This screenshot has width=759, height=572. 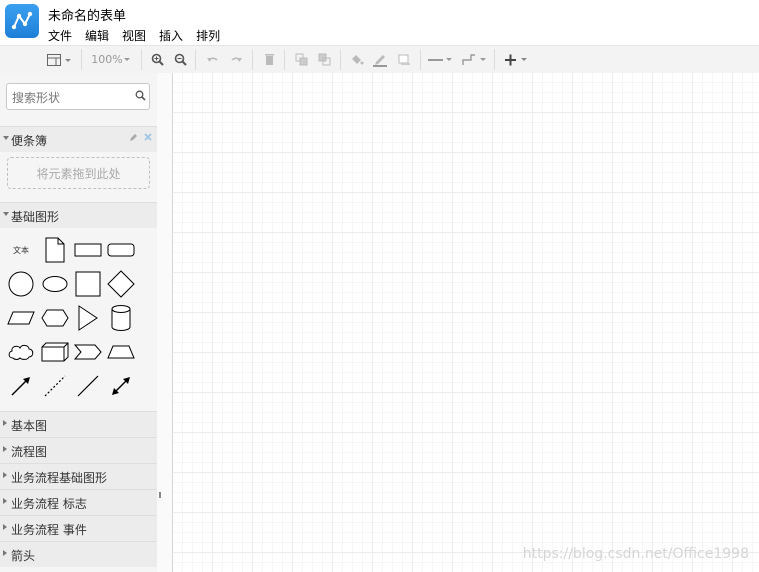 I want to click on menu-bar: 文件 编辑 视图 插入 排列, so click(x=140, y=35).